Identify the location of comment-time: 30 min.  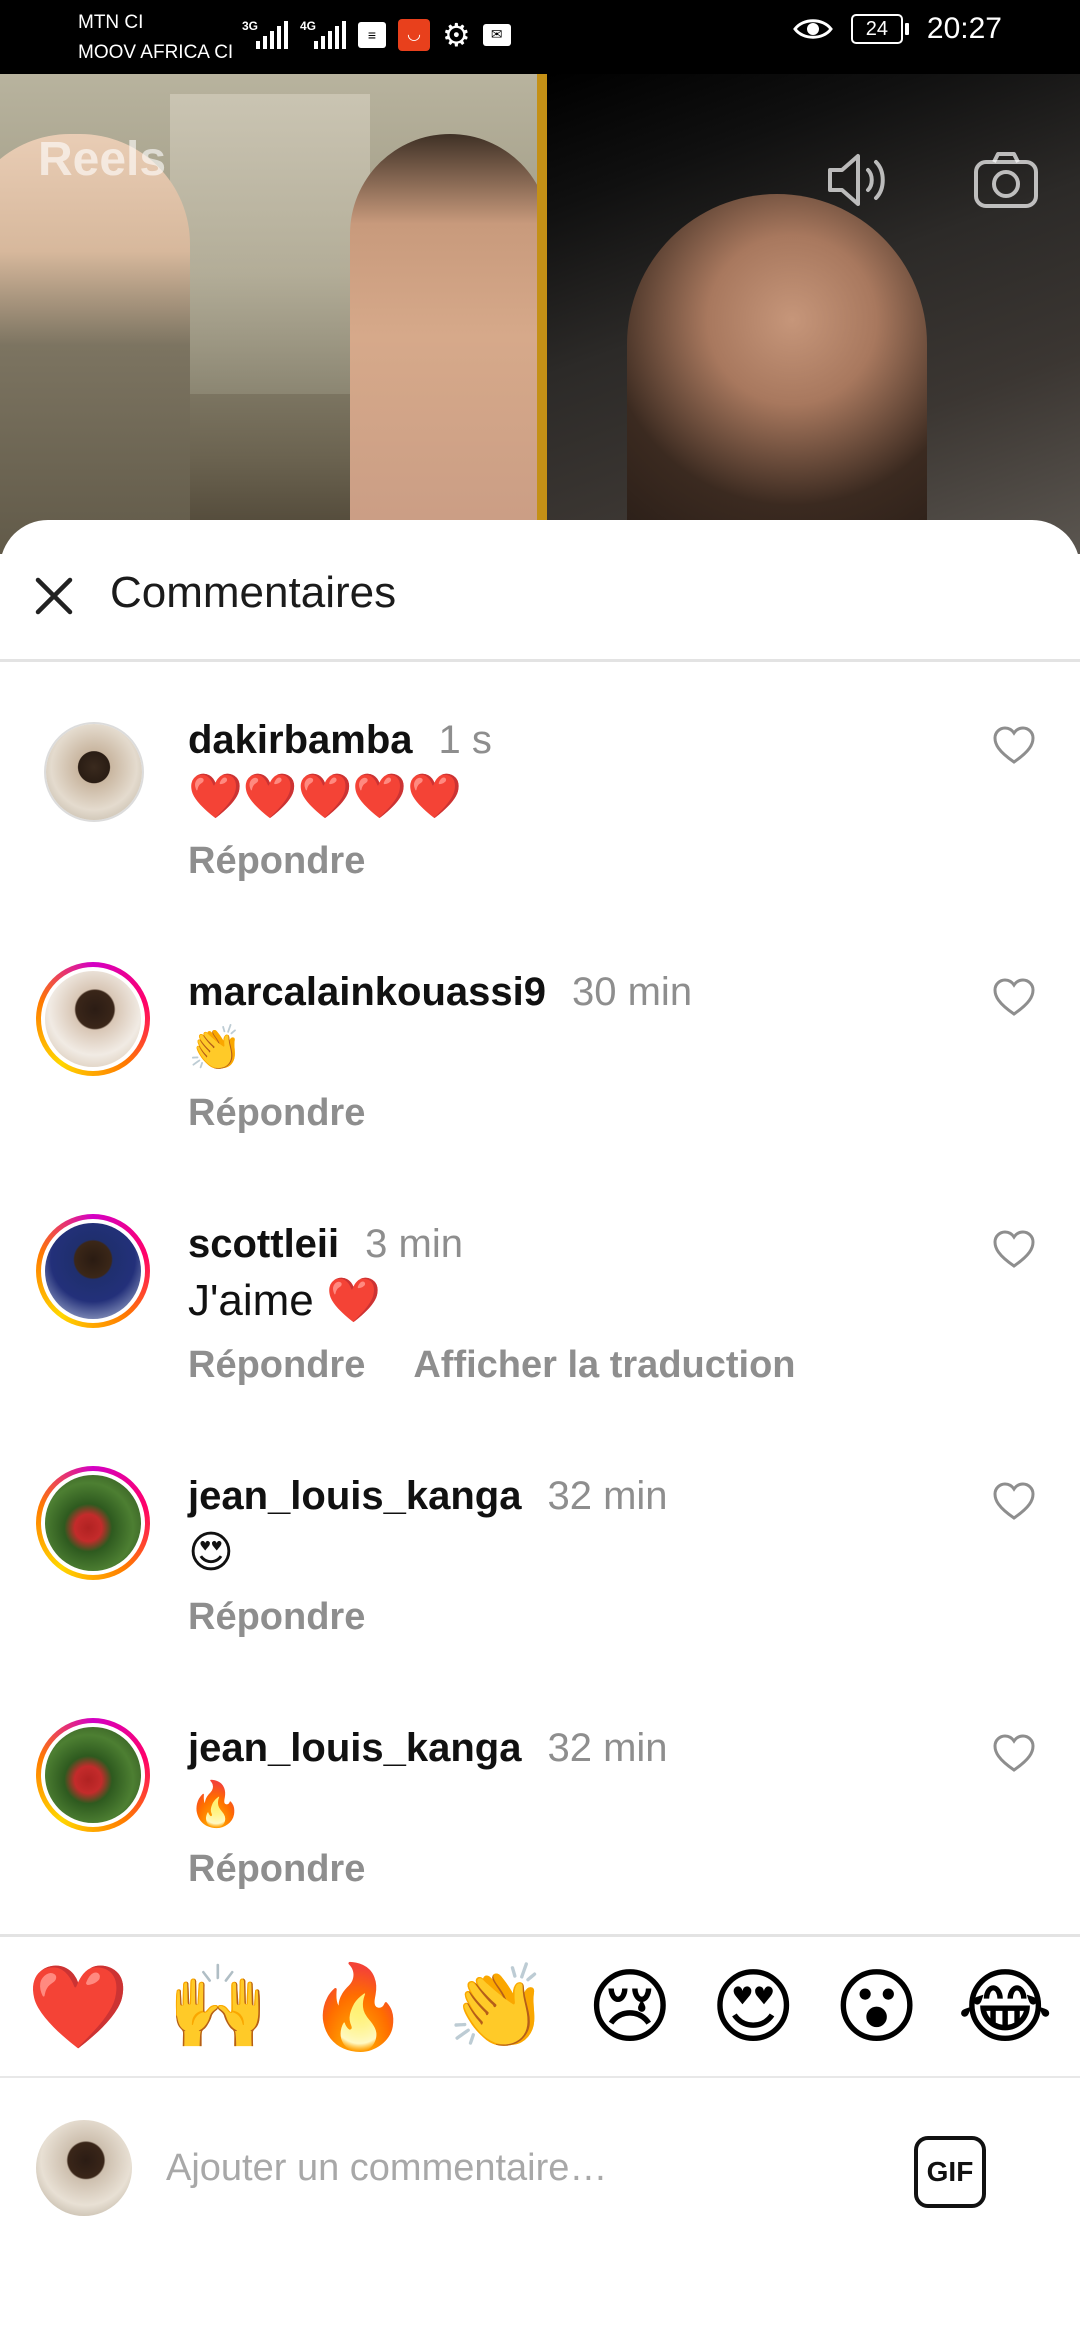
(632, 992).